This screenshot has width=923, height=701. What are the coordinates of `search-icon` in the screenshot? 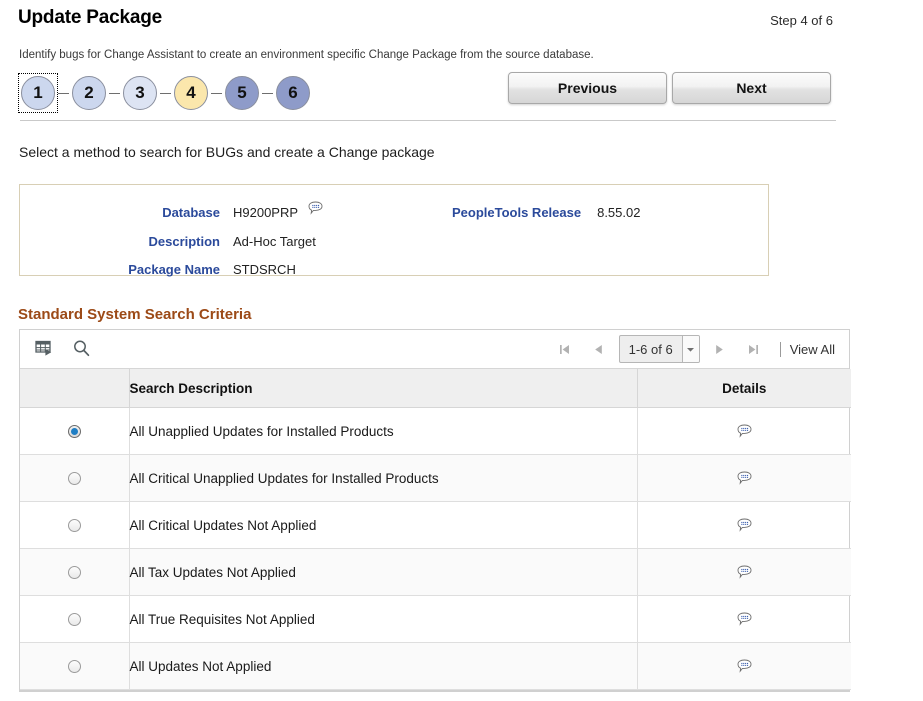 It's located at (81, 348).